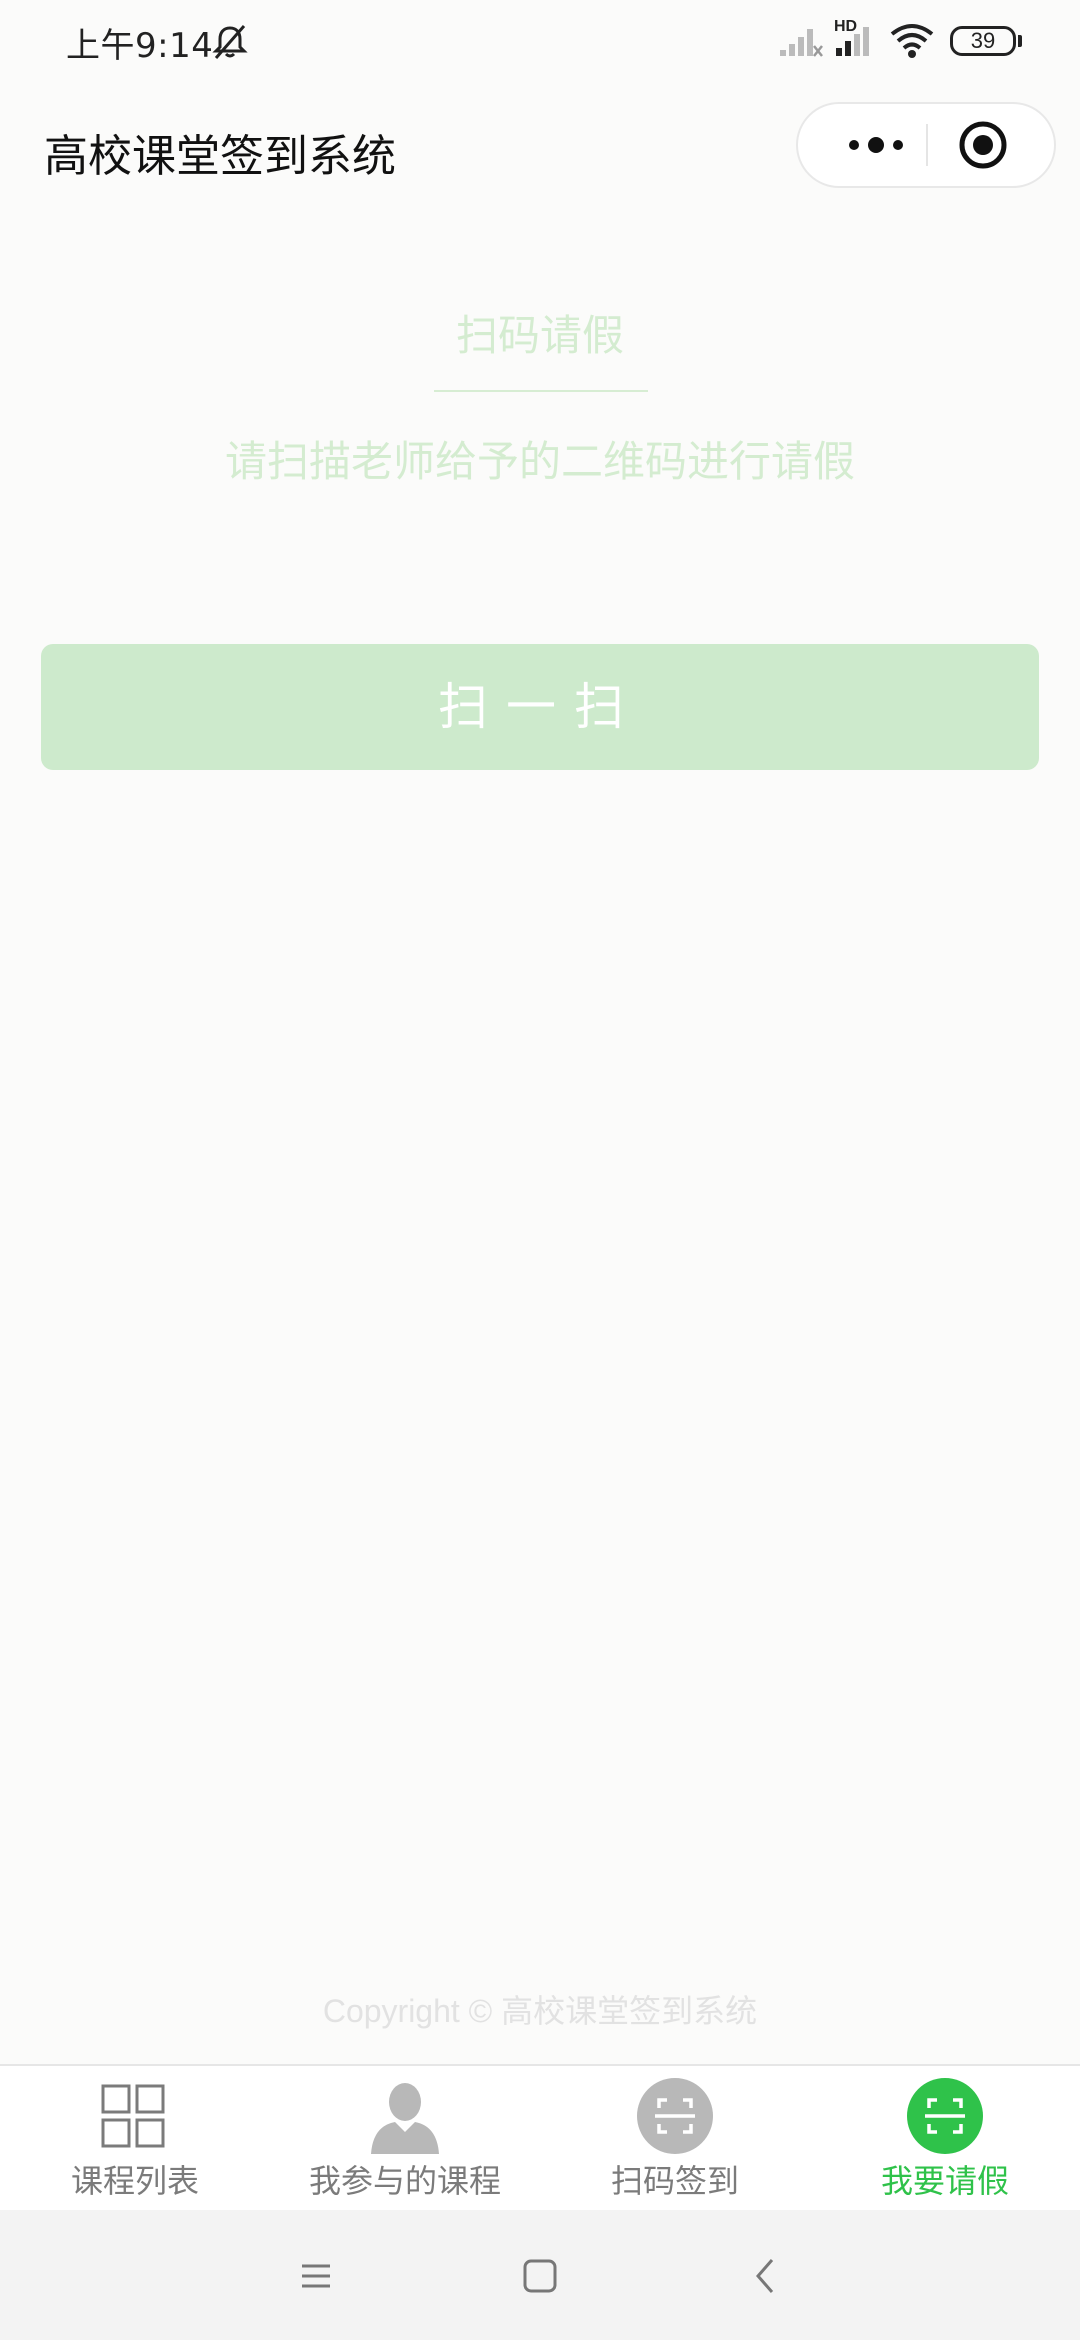  Describe the element at coordinates (220, 156) in the screenshot. I see `page-title: 高校课堂签到系统` at that location.